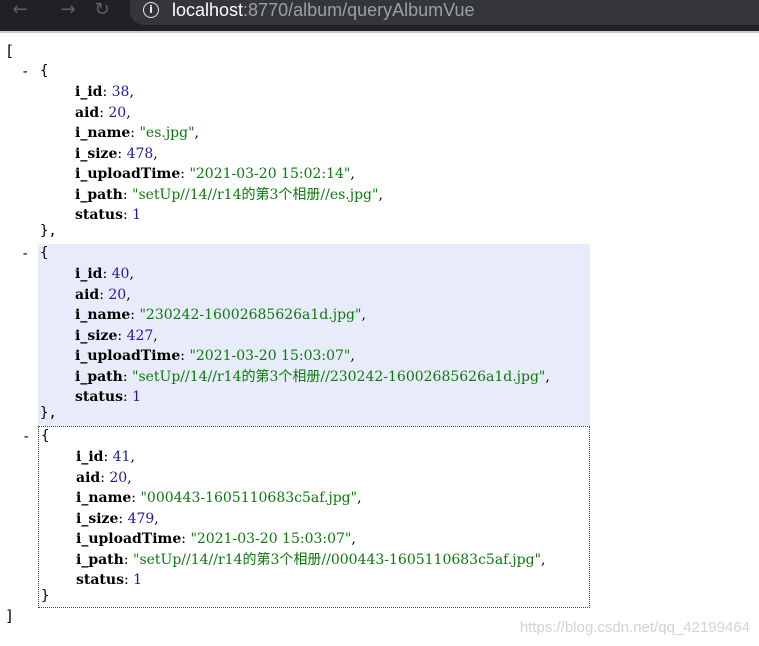  Describe the element at coordinates (137, 133) in the screenshot. I see `json-row: i_name: "es.jpg",` at that location.